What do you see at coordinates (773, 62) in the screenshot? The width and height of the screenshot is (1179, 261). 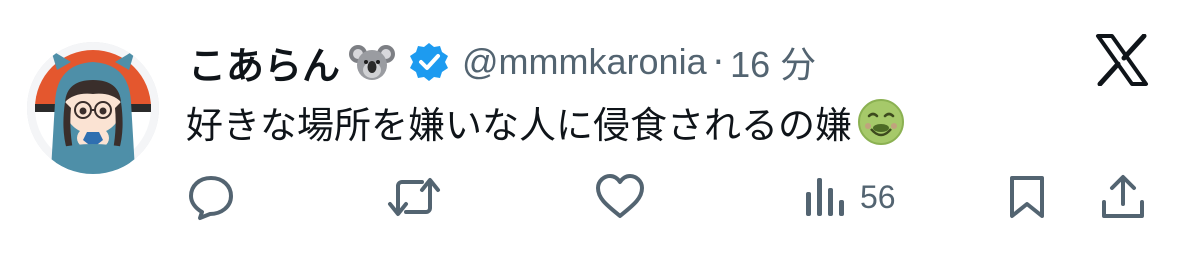 I see `tweet-time: 16 分` at bounding box center [773, 62].